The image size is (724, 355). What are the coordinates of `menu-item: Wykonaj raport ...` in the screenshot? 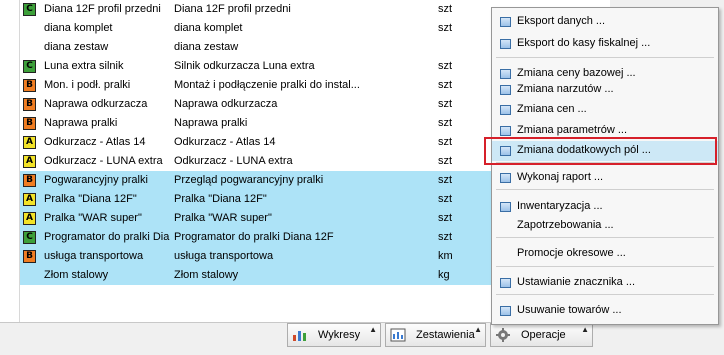 It's located at (605, 178).